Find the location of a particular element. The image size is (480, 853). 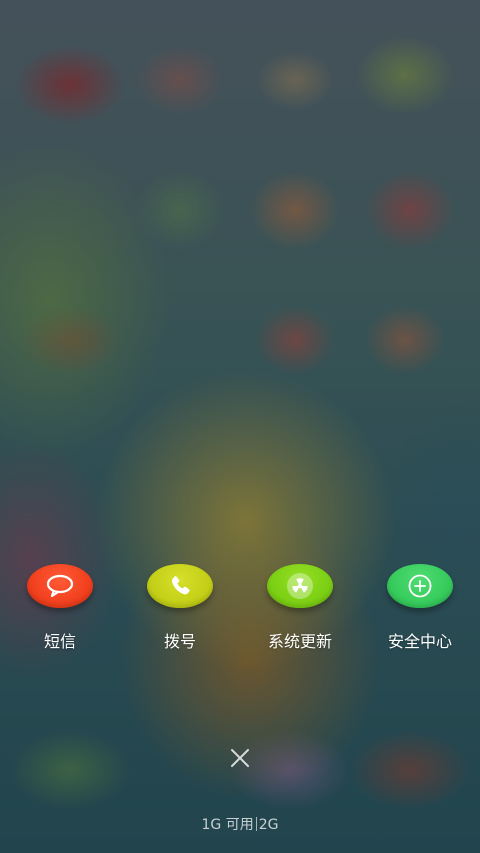

quick-shortcuts: 短信 拨号 系统更新 安全中心 is located at coordinates (240, 614).